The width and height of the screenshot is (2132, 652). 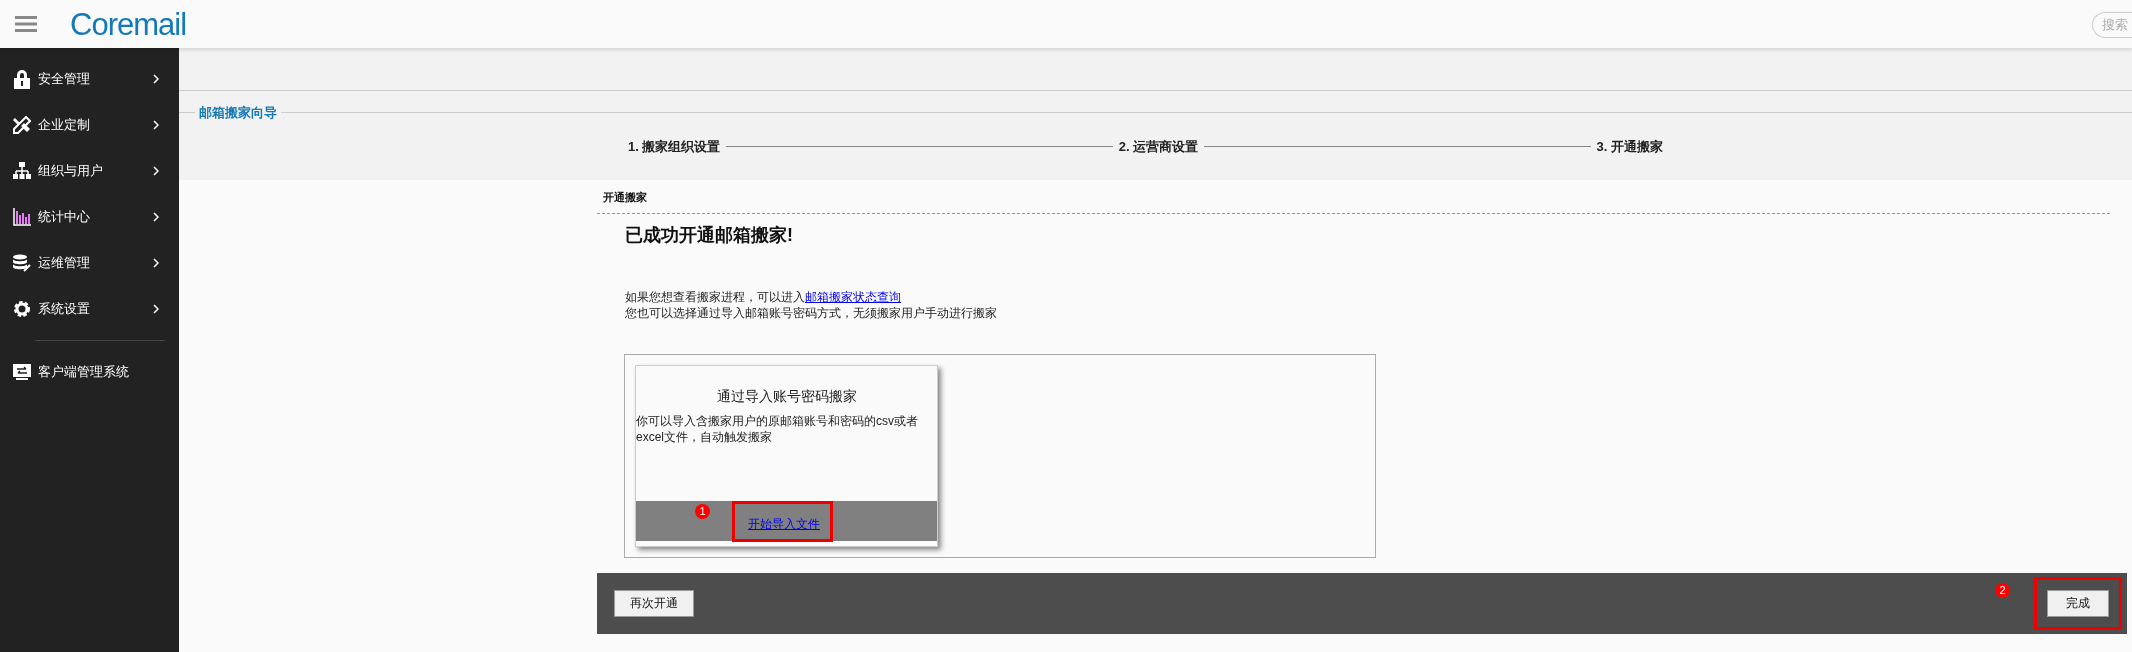 What do you see at coordinates (22, 125) in the screenshot?
I see `tools-icon` at bounding box center [22, 125].